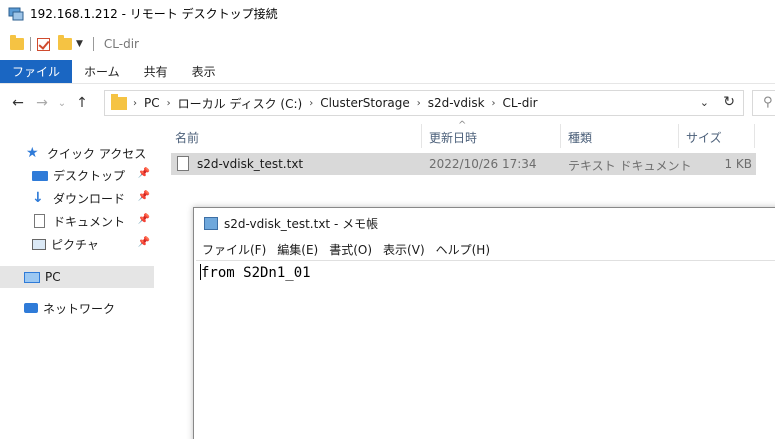 Image resolution: width=775 pixels, height=439 pixels. Describe the element at coordinates (768, 102) in the screenshot. I see `search-icon: ⚲` at that location.